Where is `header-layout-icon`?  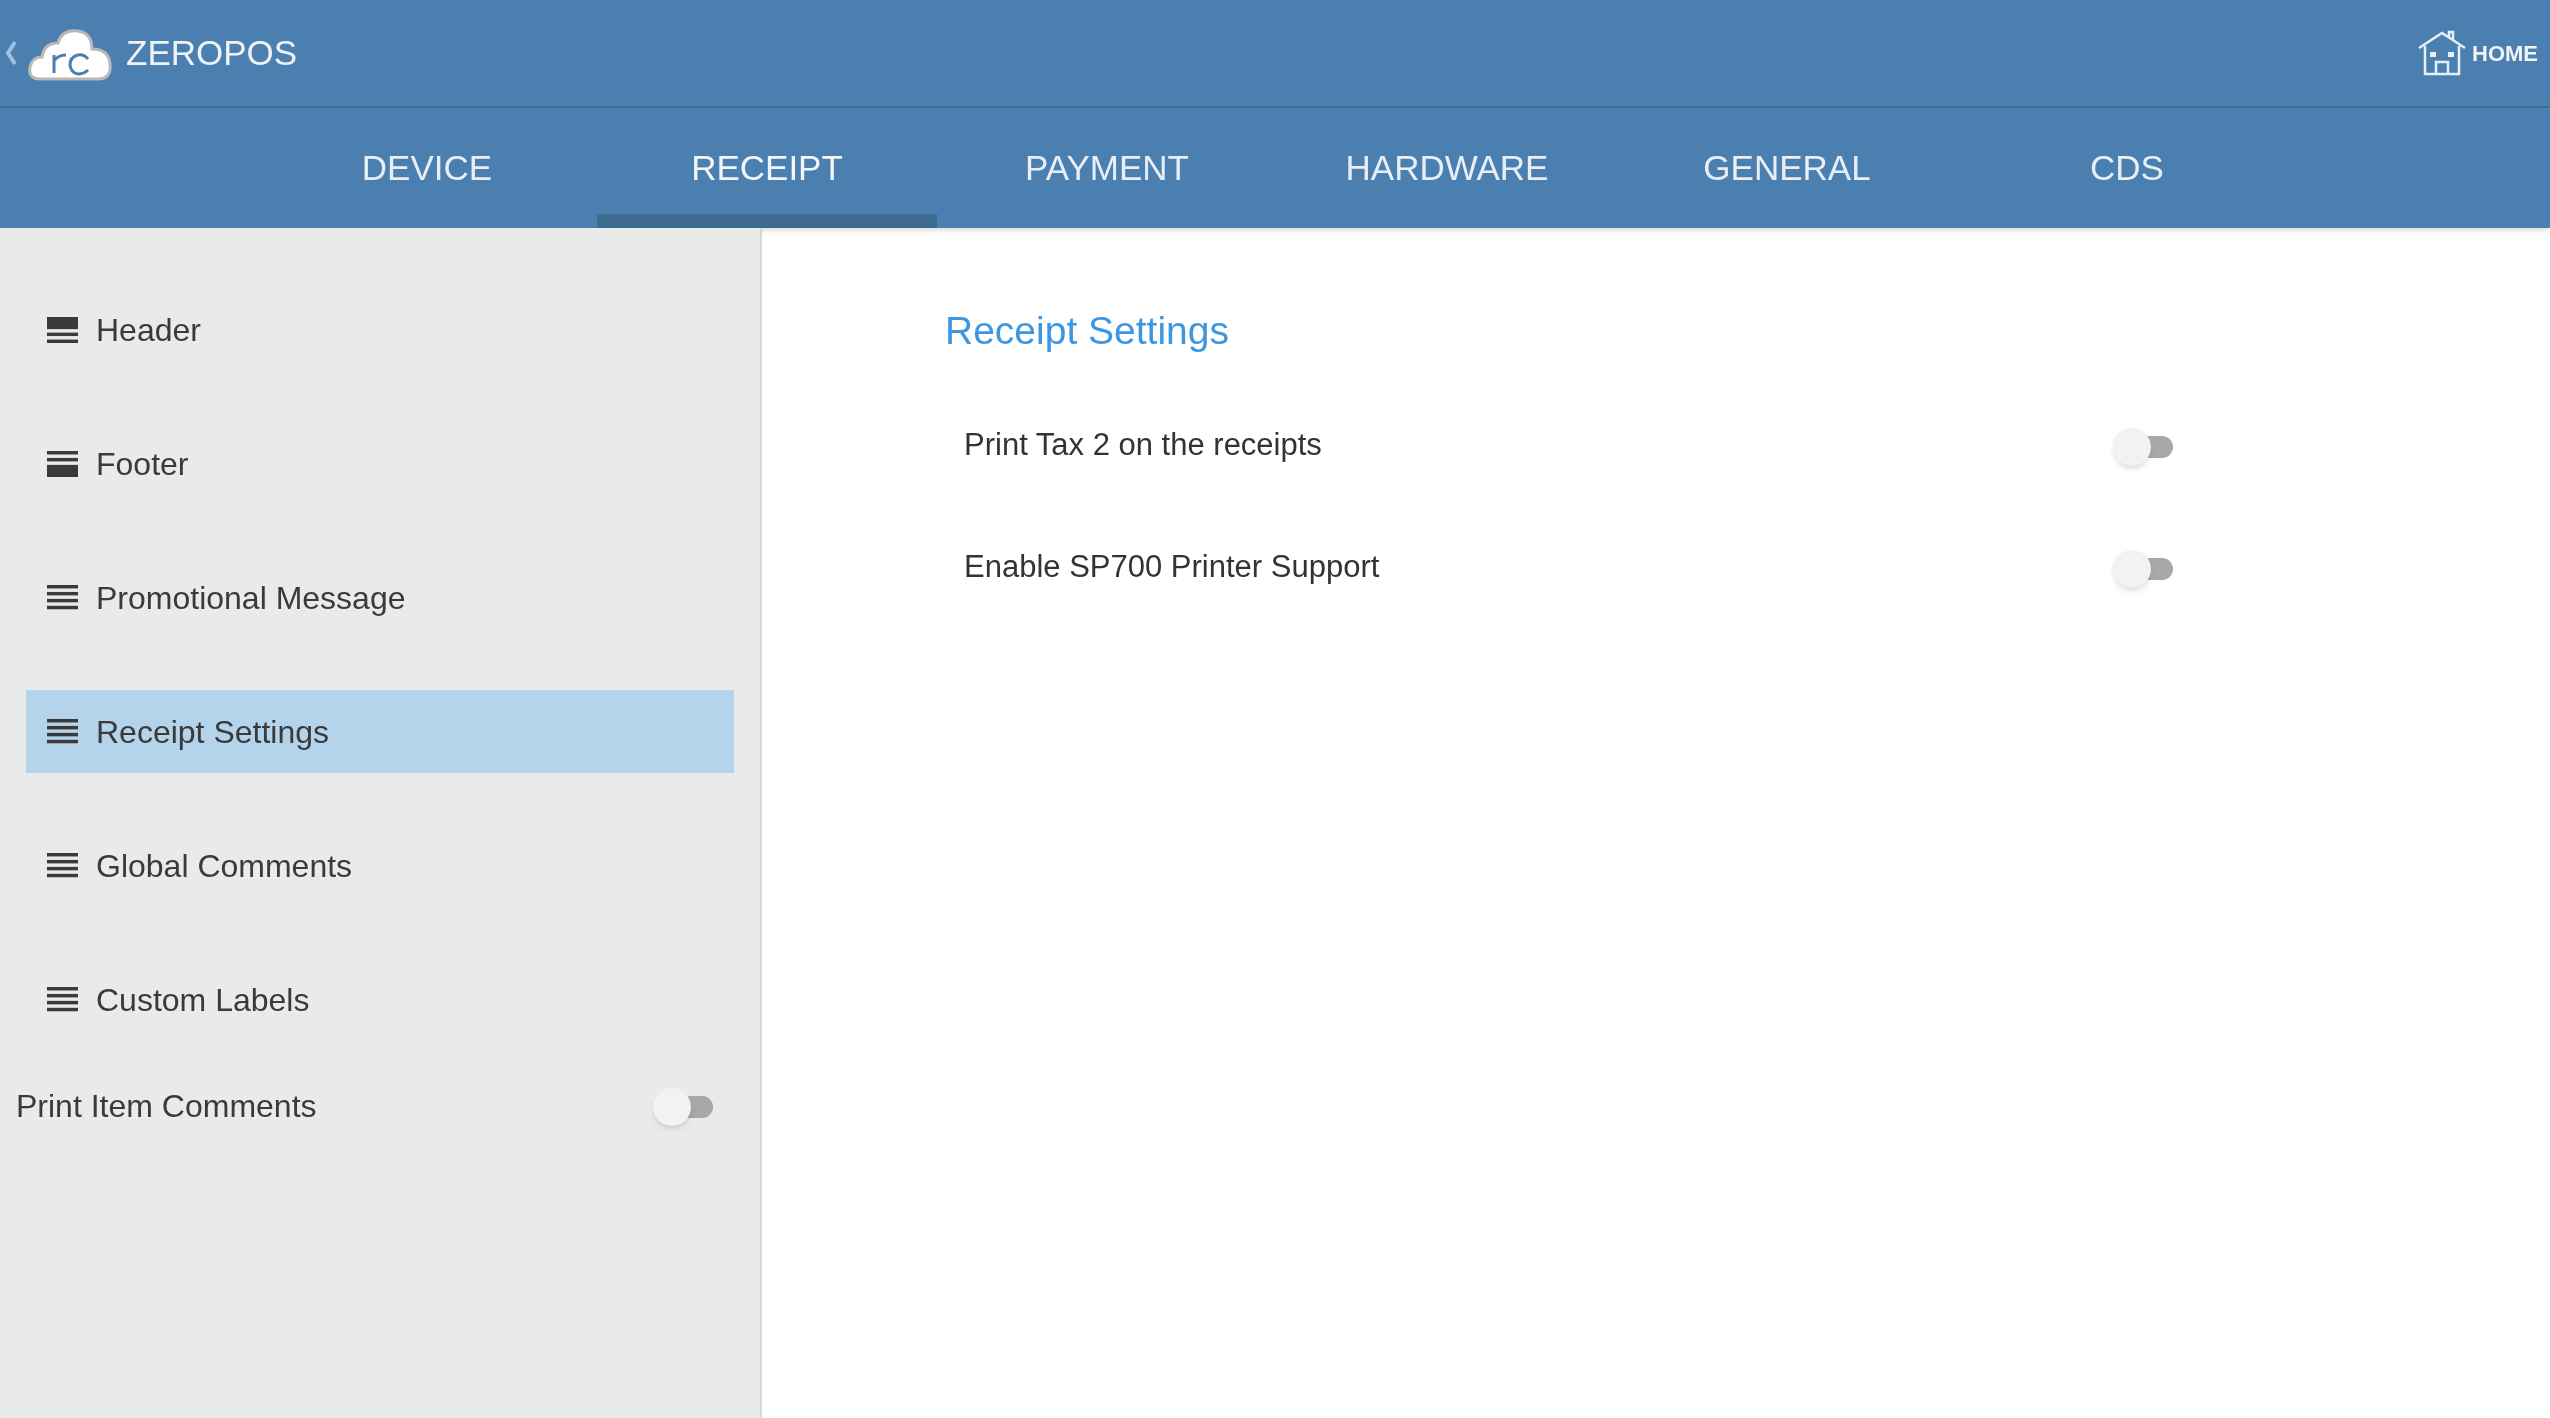 header-layout-icon is located at coordinates (62, 329).